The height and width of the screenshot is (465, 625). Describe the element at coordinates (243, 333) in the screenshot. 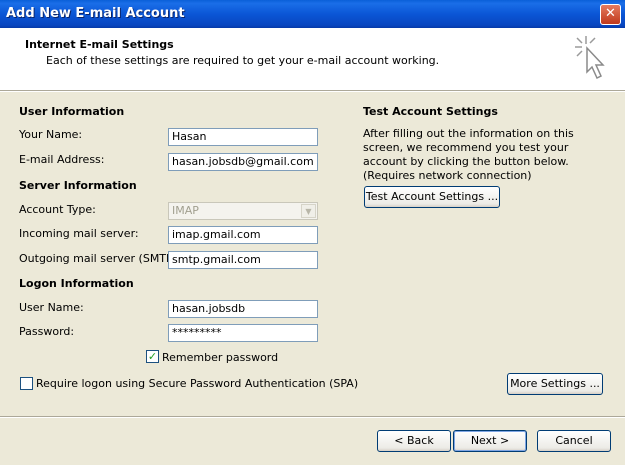

I see `password-input: *********` at that location.